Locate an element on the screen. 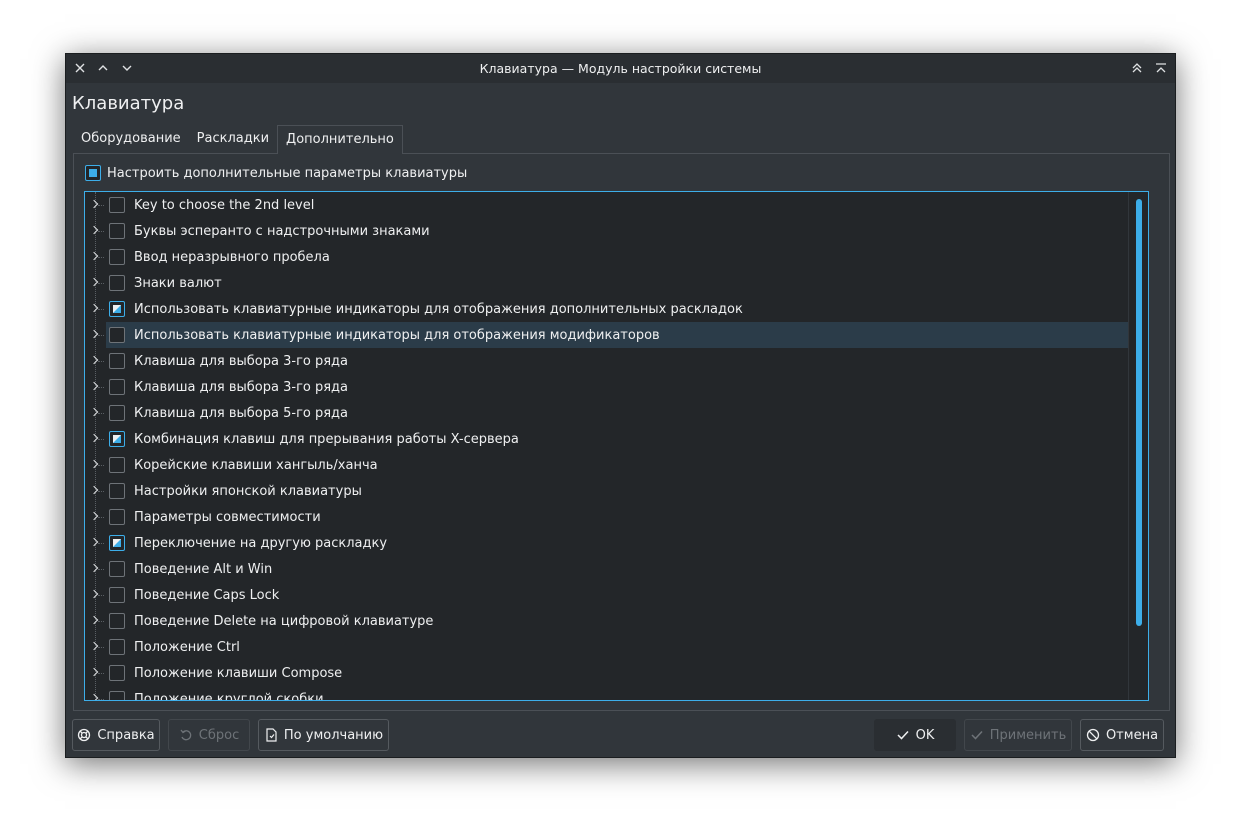  cancel-button-label: Отмена is located at coordinates (1132, 735).